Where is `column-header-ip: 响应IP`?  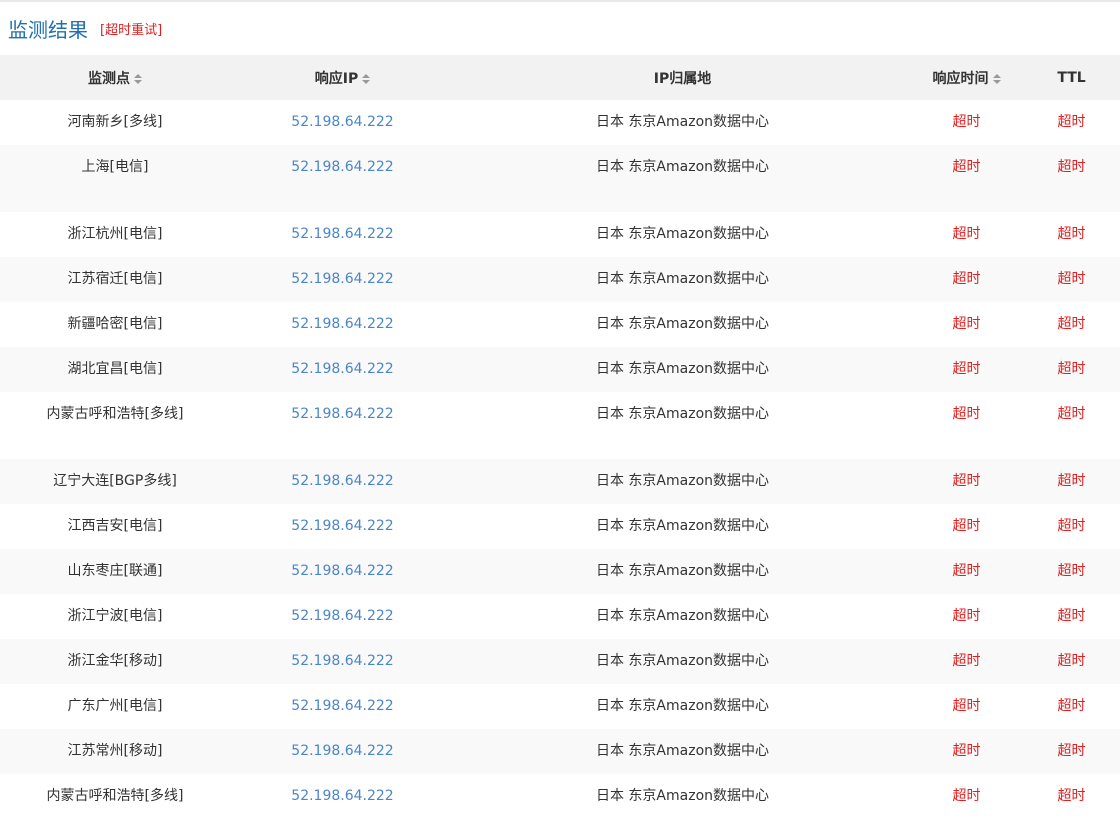
column-header-ip: 响应IP is located at coordinates (342, 77).